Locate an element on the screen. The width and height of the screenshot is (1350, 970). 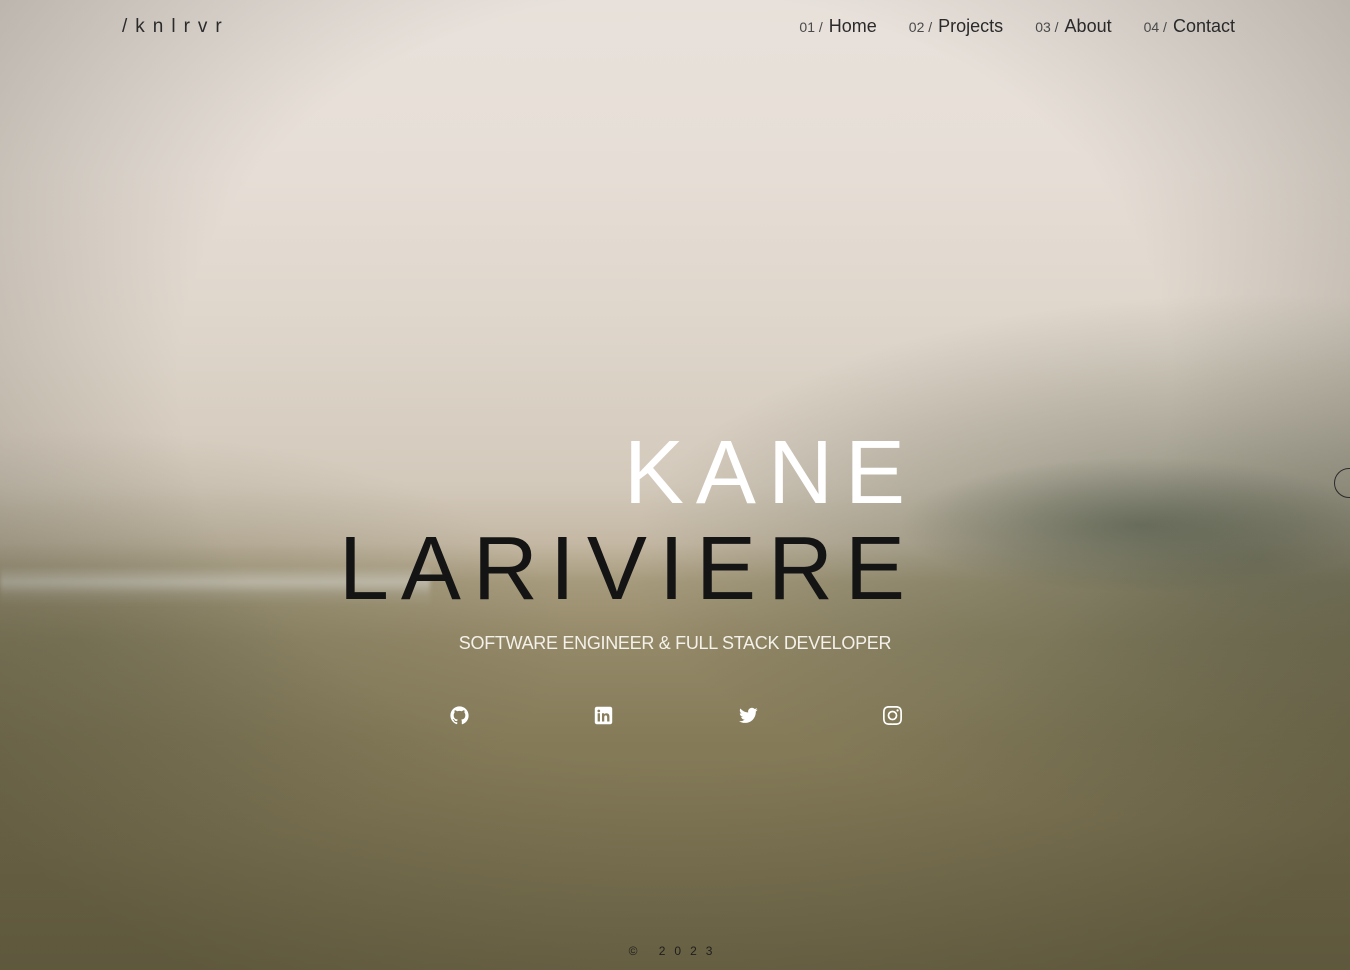
instagram-link is located at coordinates (892, 715).